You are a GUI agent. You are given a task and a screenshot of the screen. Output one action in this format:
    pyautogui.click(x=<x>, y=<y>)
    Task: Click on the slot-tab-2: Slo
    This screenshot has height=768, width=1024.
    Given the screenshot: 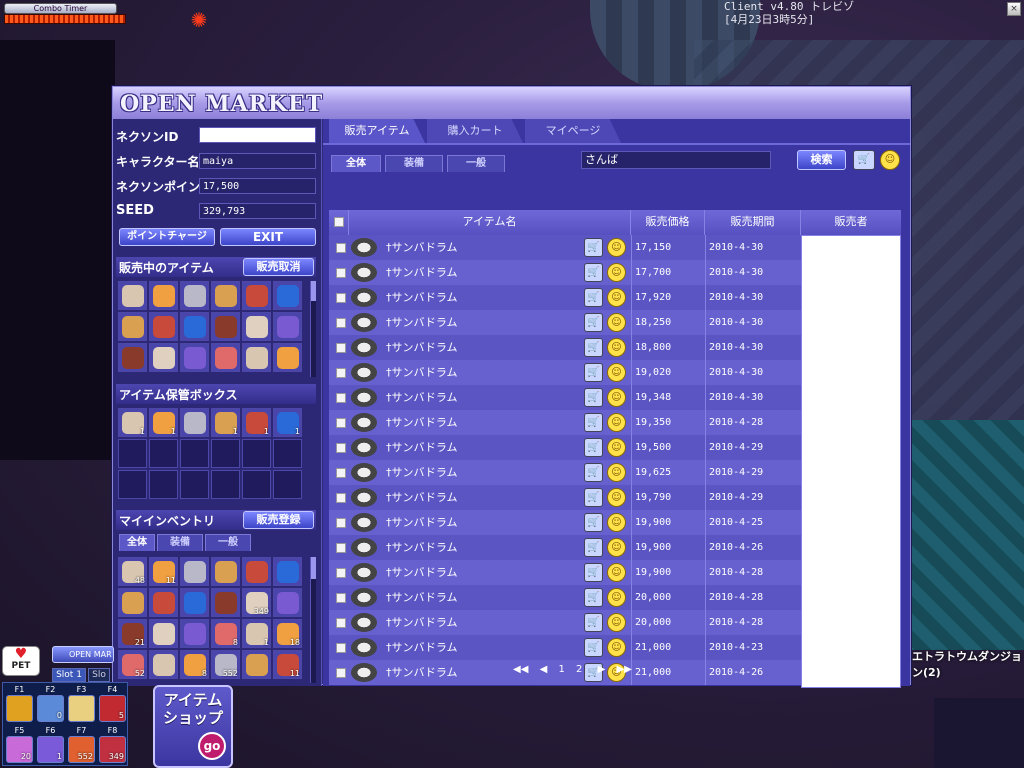 What is the action you would take?
    pyautogui.click(x=99, y=675)
    